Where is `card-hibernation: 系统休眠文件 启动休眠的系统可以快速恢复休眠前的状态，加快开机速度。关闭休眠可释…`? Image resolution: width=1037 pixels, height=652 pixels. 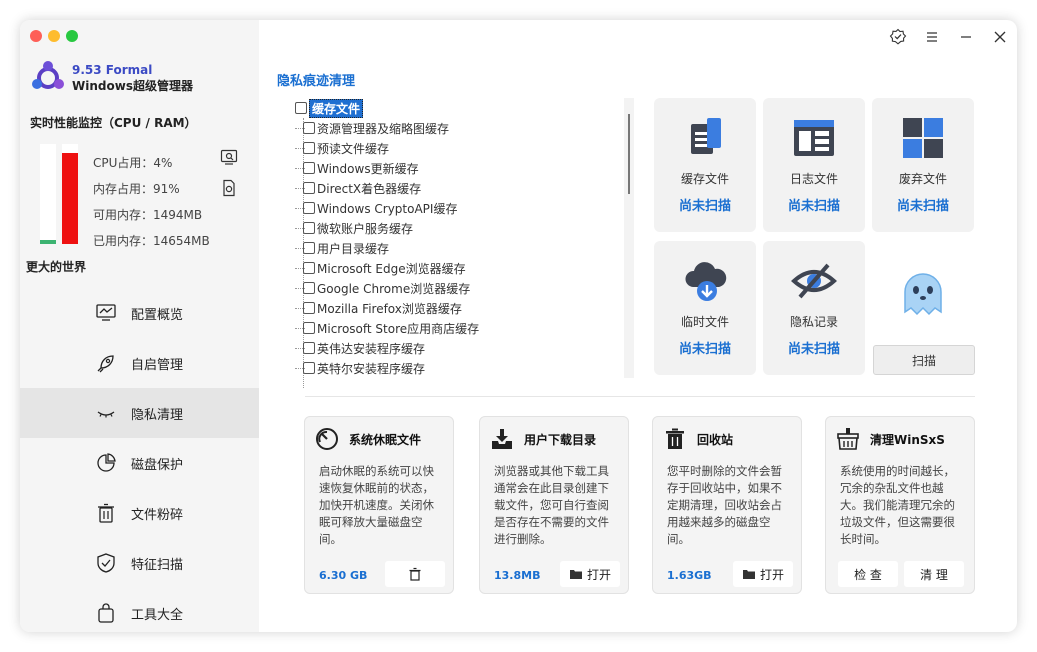 card-hibernation: 系统休眠文件 启动休眠的系统可以快速恢复休眠前的状态，加快开机速度。关闭休眠可释… is located at coordinates (379, 505).